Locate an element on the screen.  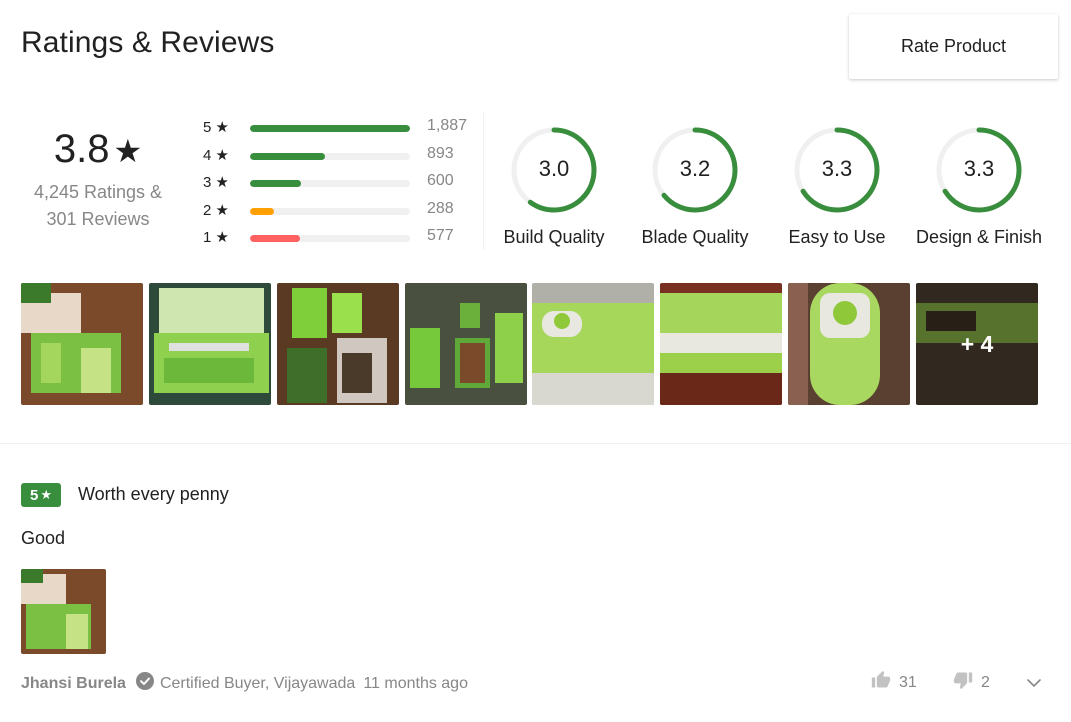
aspect-build-quality: 3.0 Build Quality is located at coordinates (554, 186).